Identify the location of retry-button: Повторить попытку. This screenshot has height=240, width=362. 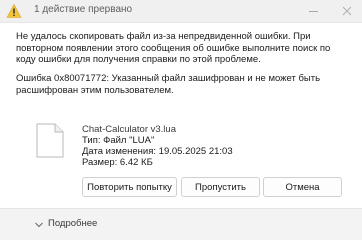
(129, 187).